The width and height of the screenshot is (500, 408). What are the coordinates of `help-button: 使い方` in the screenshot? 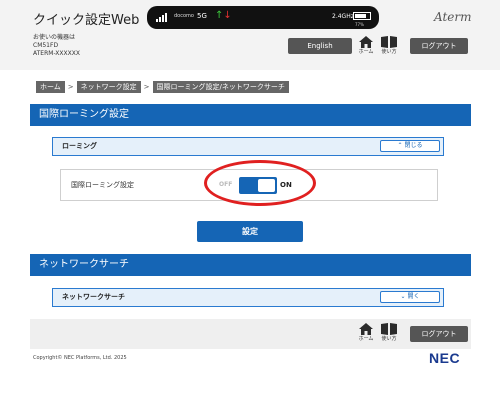 It's located at (389, 45).